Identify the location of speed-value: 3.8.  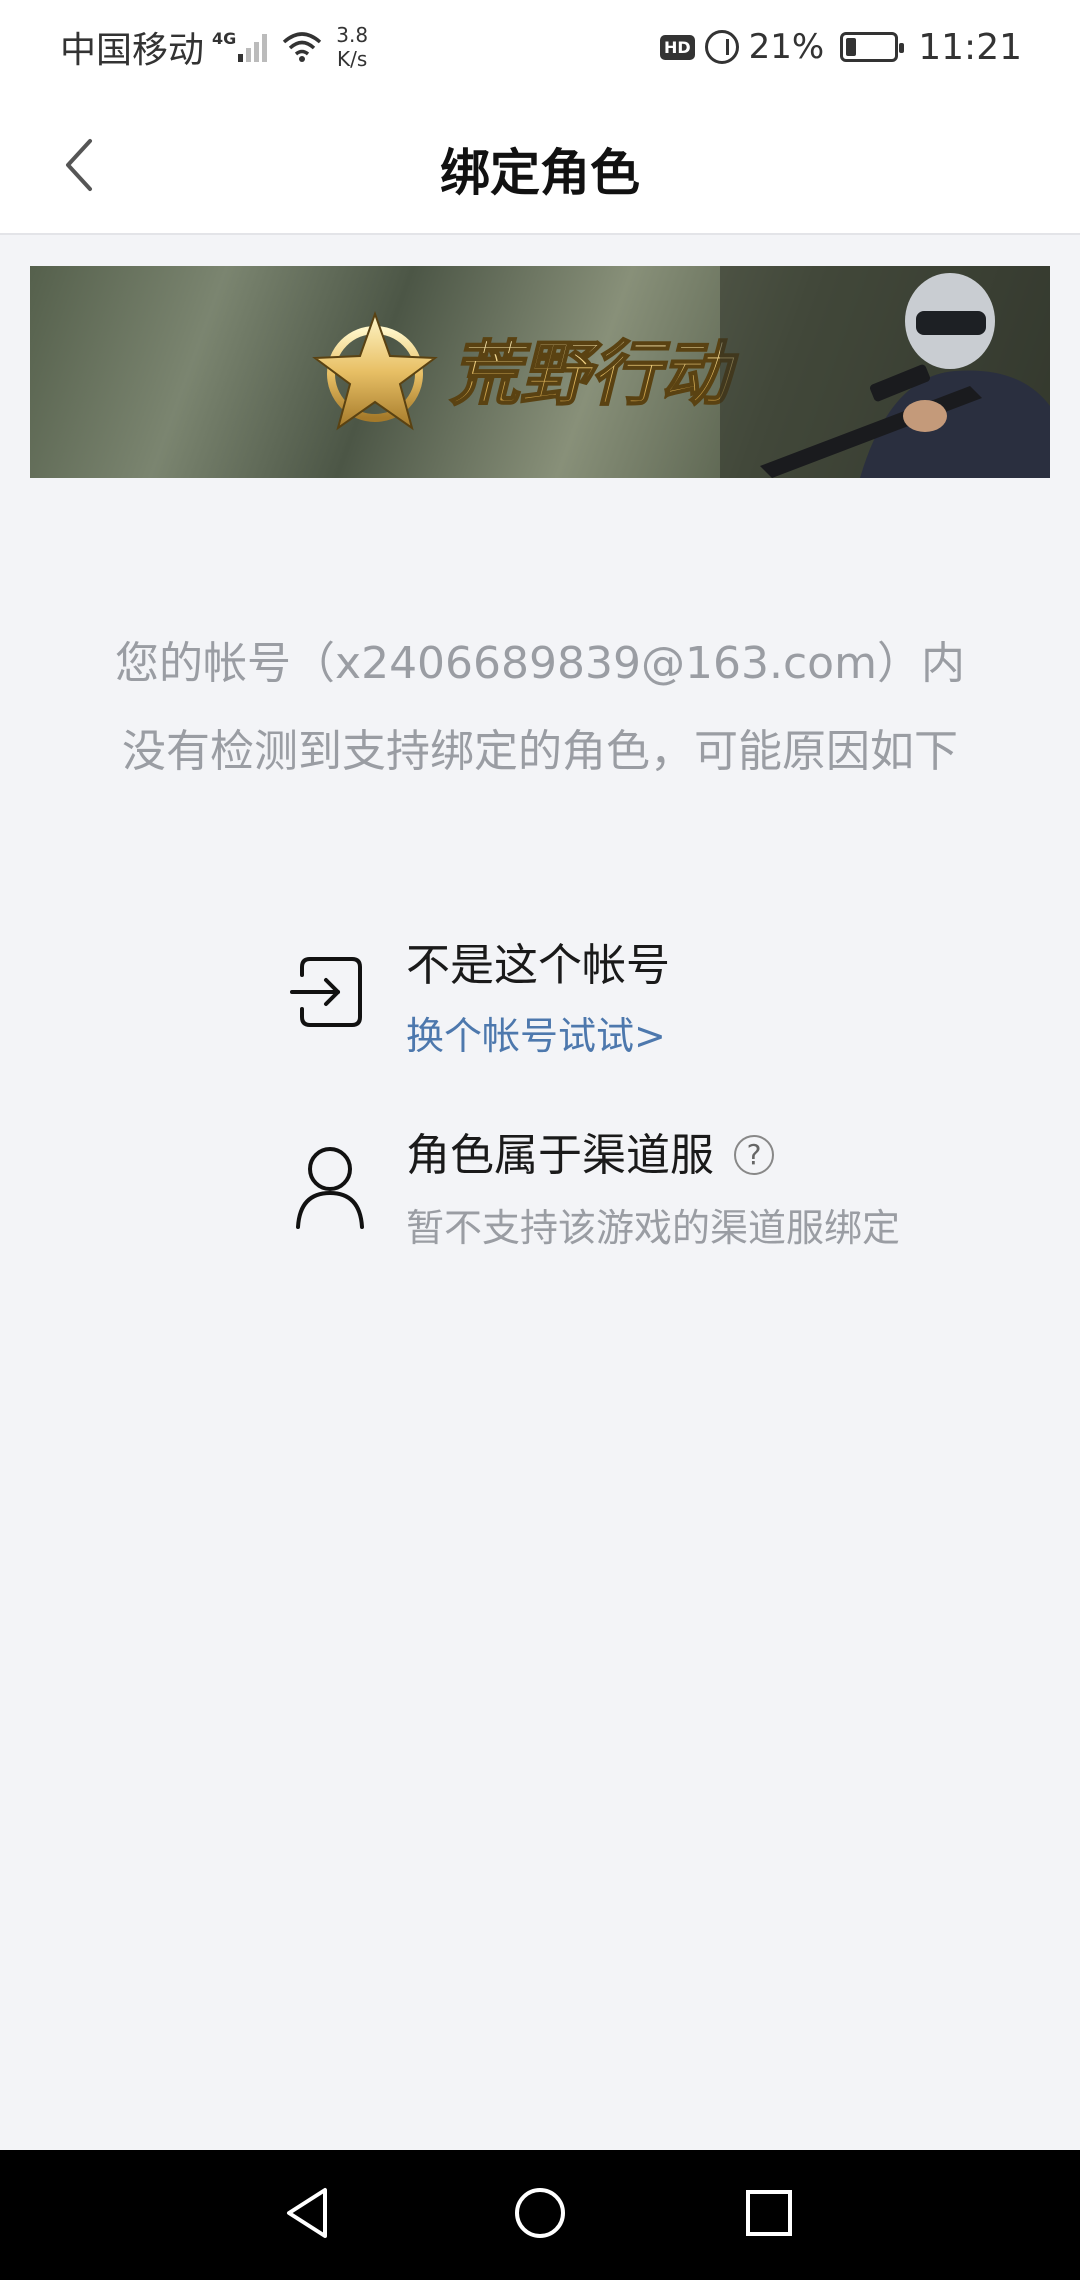
(352, 35).